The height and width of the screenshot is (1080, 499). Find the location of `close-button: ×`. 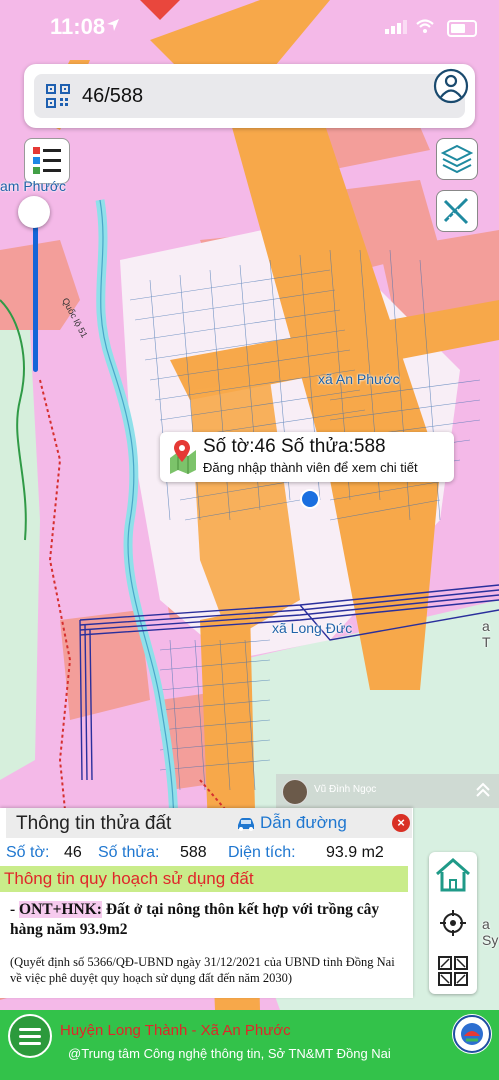

close-button: × is located at coordinates (401, 823).